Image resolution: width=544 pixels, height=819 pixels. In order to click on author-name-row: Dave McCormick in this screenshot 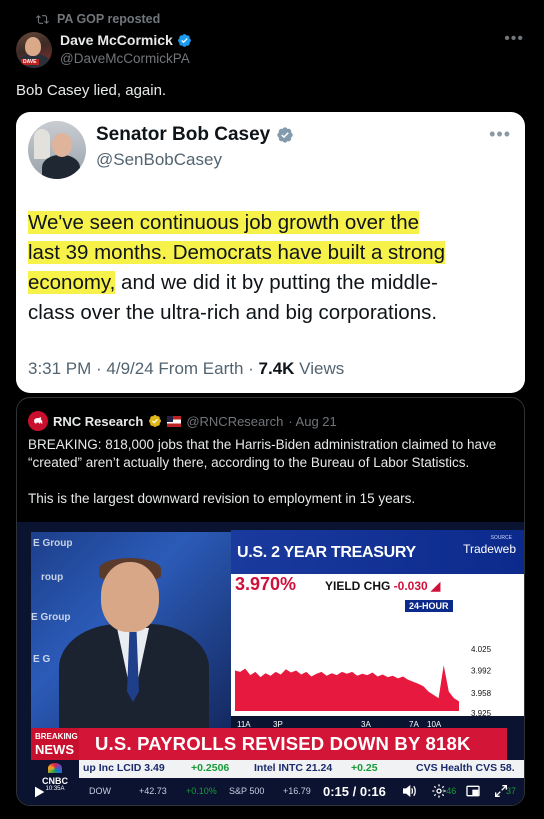, I will do `click(126, 40)`.